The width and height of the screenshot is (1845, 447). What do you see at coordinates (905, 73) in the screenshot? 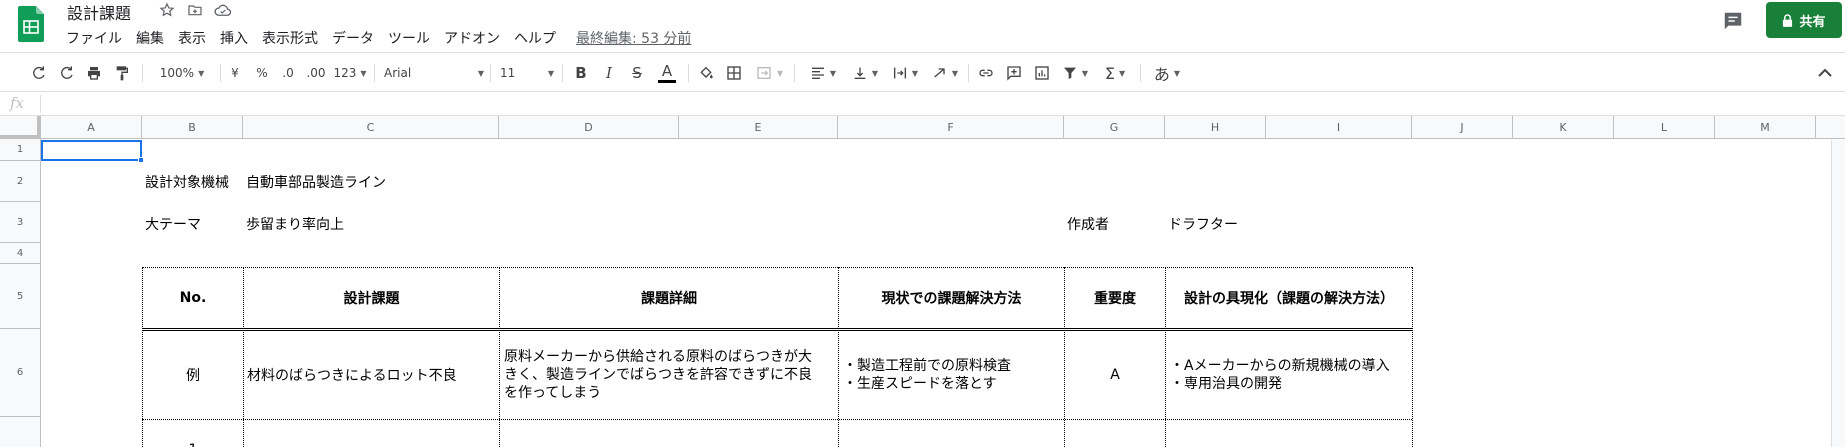
I see `text-wrapping-icon: ▼` at bounding box center [905, 73].